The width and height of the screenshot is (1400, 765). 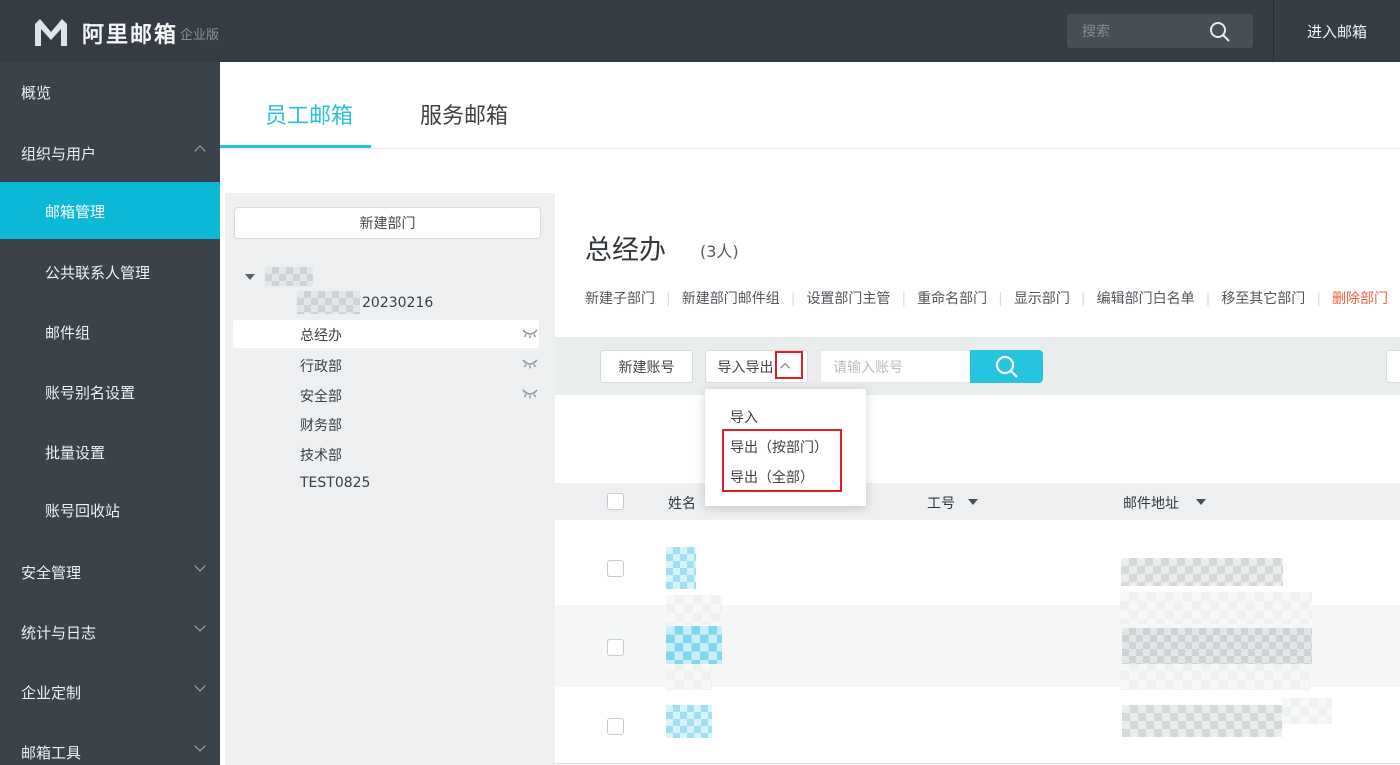 I want to click on tree-item-xingzhengbu: 行政部, so click(x=321, y=366).